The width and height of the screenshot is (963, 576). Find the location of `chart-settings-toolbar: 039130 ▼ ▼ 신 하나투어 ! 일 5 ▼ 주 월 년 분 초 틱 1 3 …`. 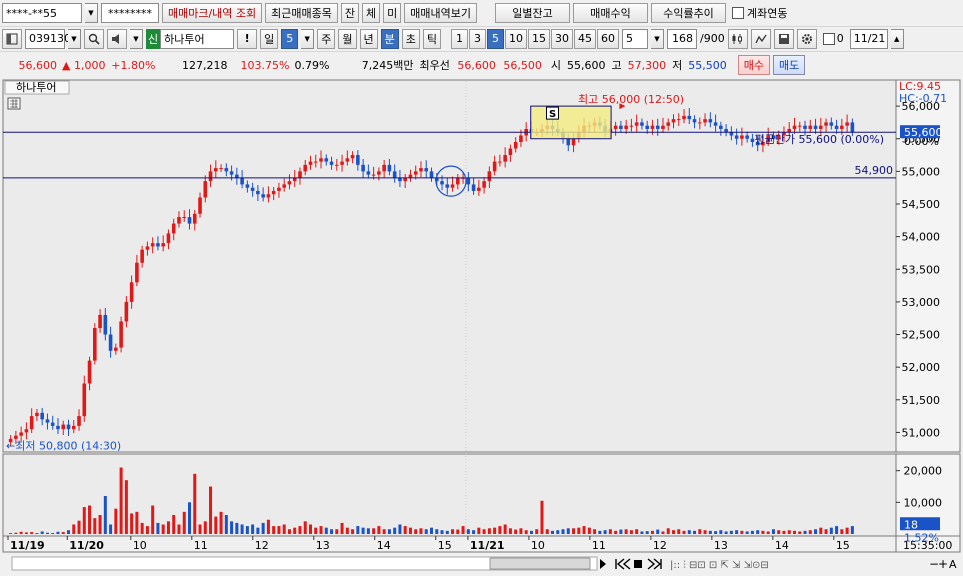

chart-settings-toolbar: 039130 ▼ ▼ 신 하나투어 ! 일 5 ▼ 주 월 년 분 초 틱 1 3 … is located at coordinates (481, 38).